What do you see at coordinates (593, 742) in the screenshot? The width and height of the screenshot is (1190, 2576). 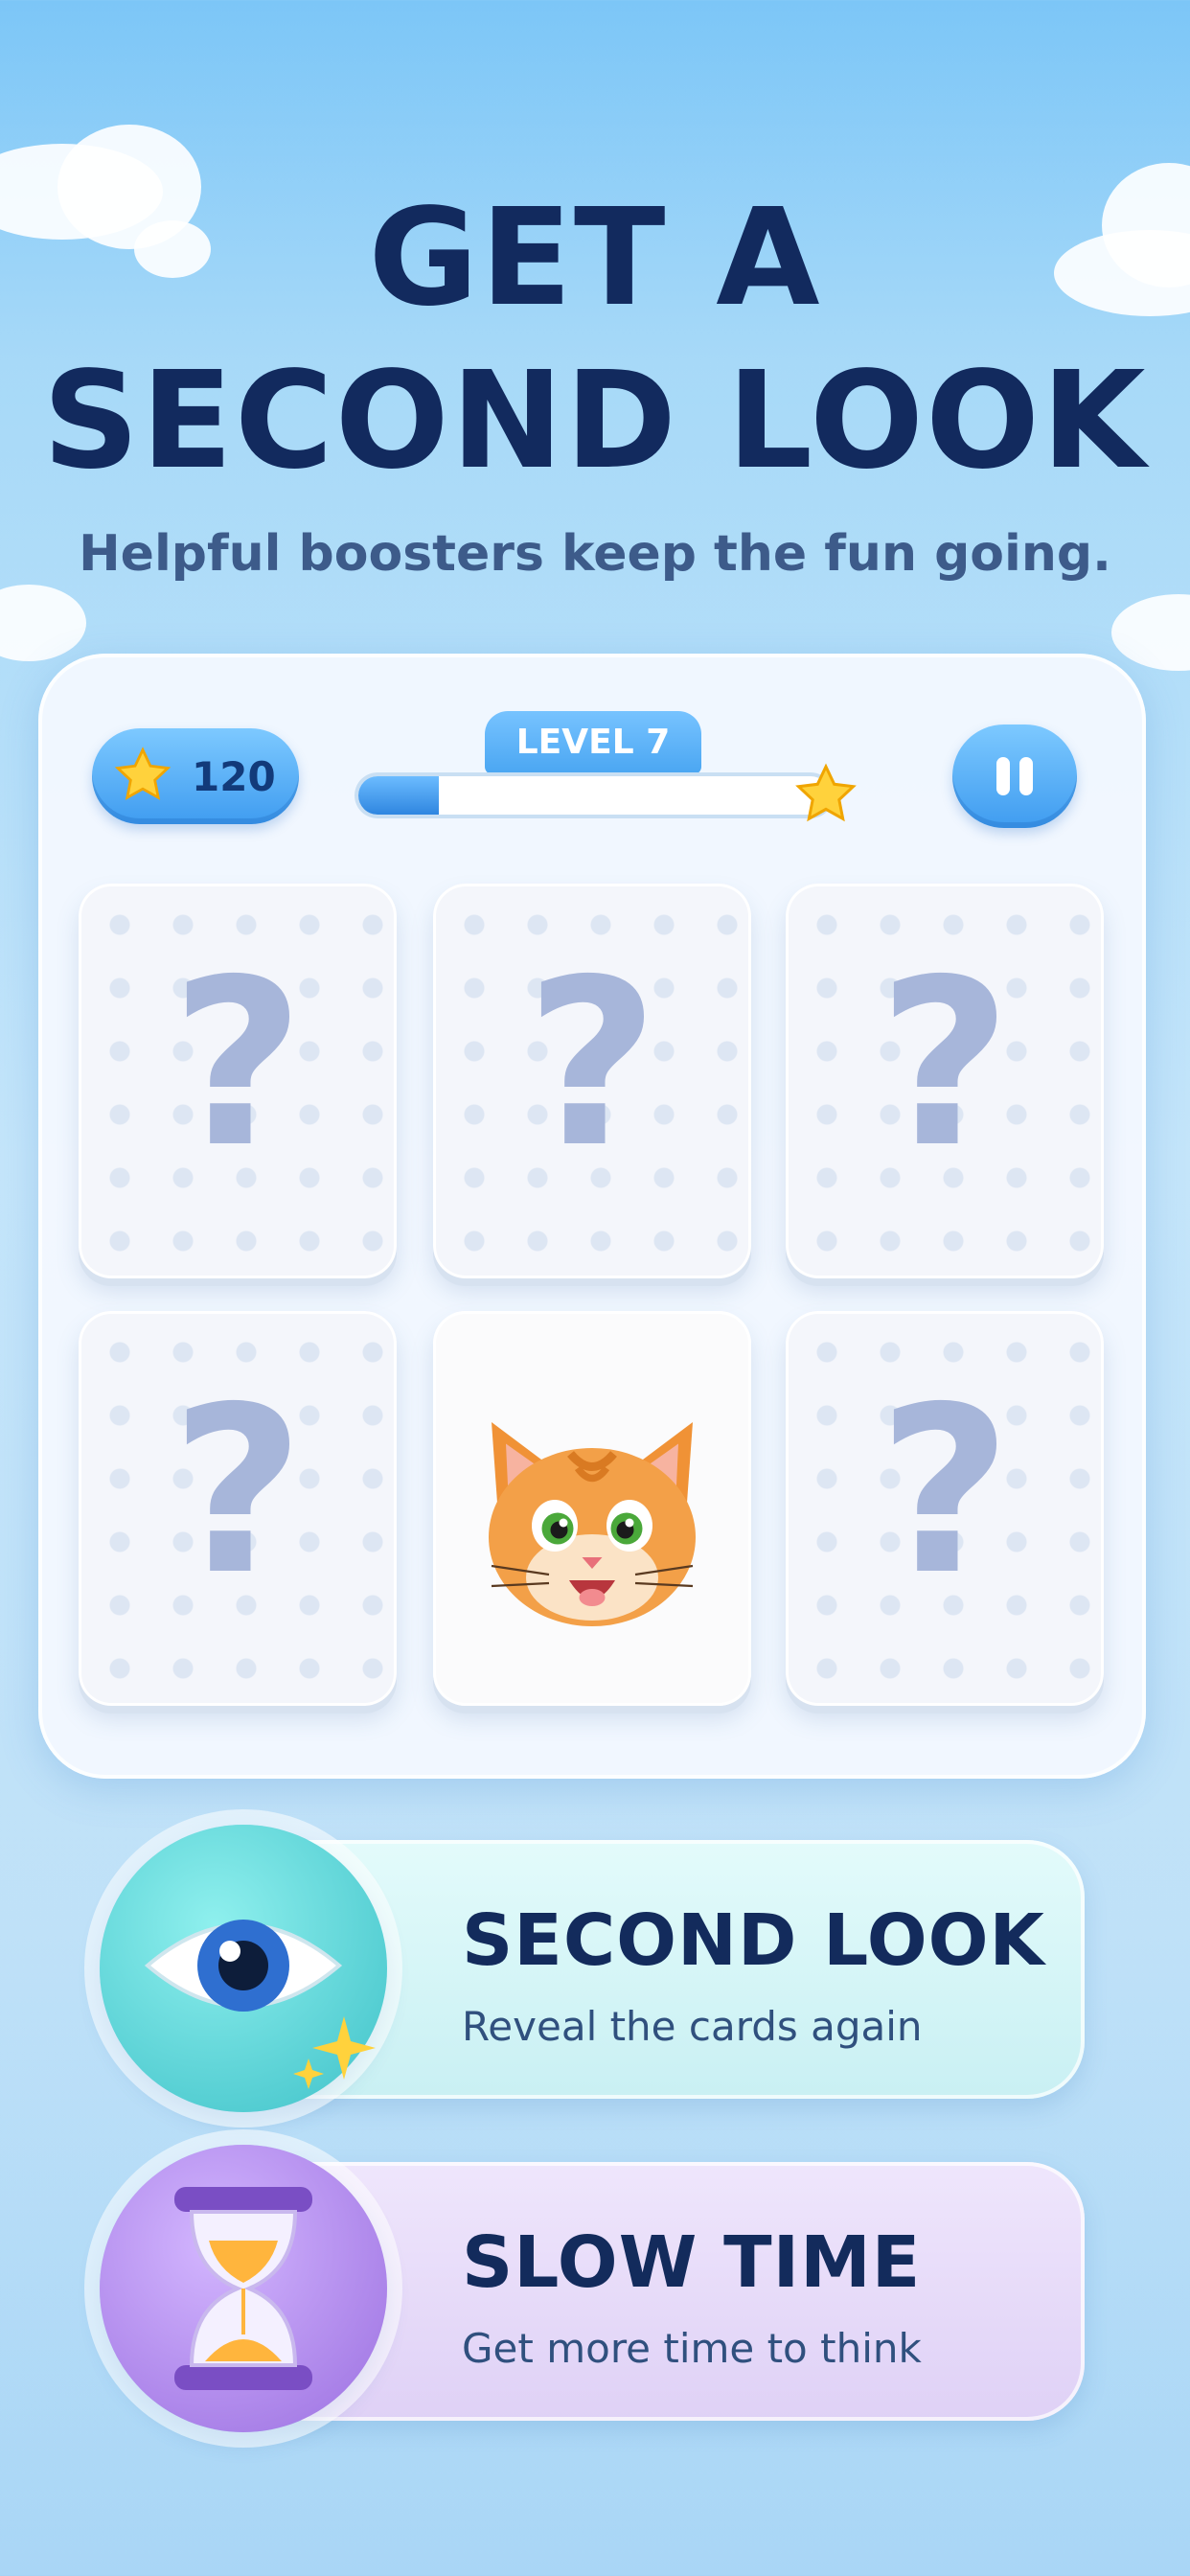 I see `level-label: LEVEL 7` at bounding box center [593, 742].